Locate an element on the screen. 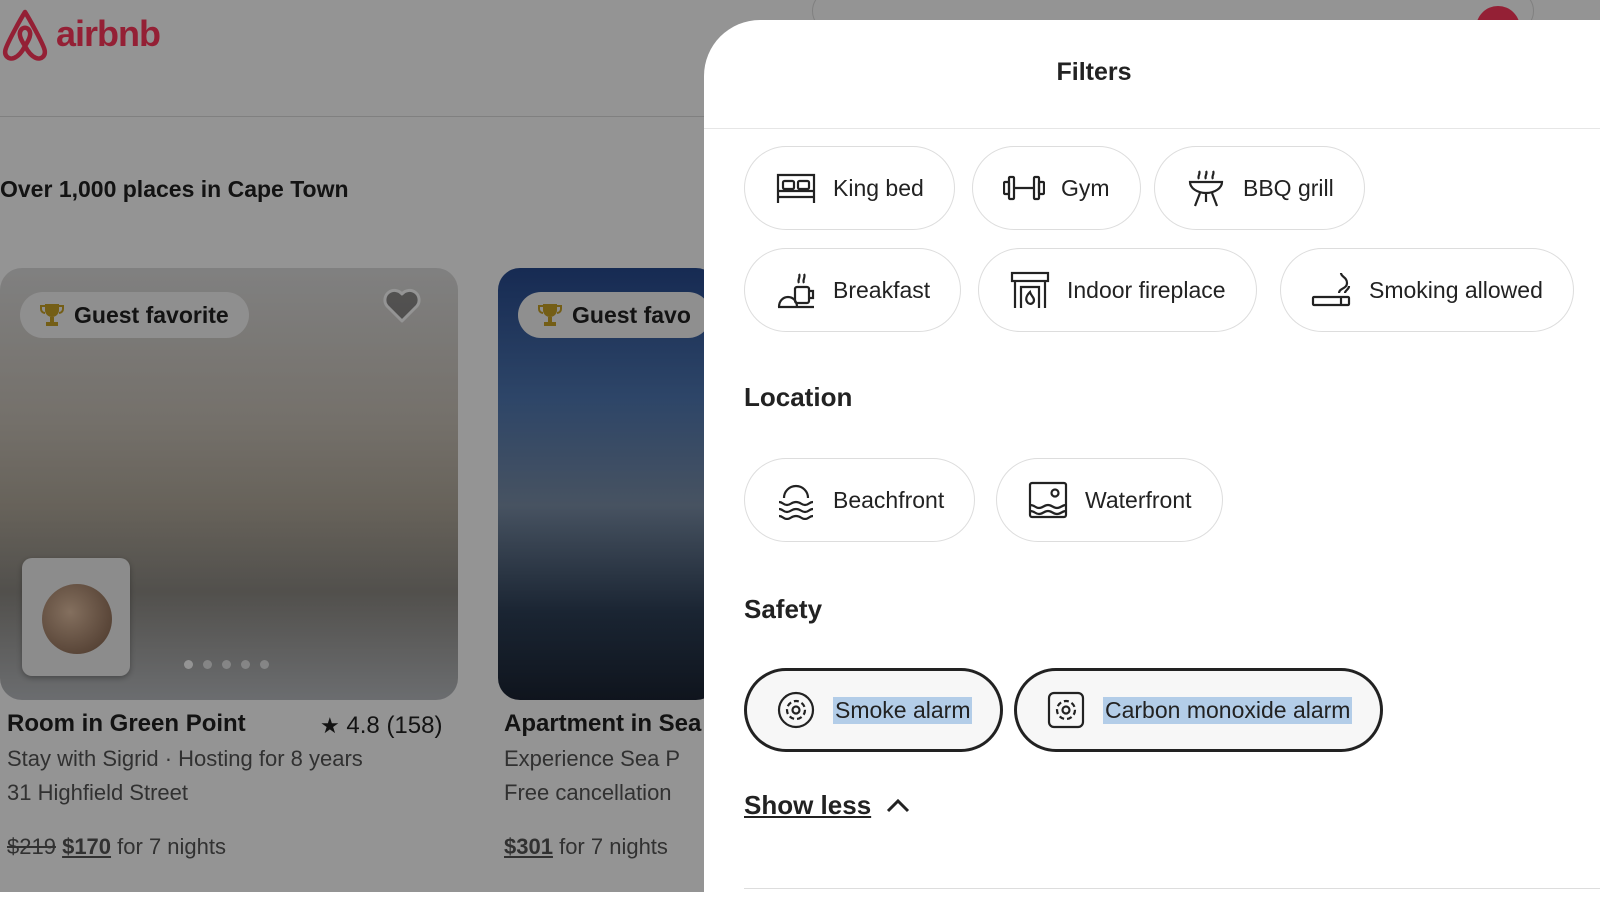 Image resolution: width=1600 pixels, height=920 pixels. beach-icon is located at coordinates (796, 500).